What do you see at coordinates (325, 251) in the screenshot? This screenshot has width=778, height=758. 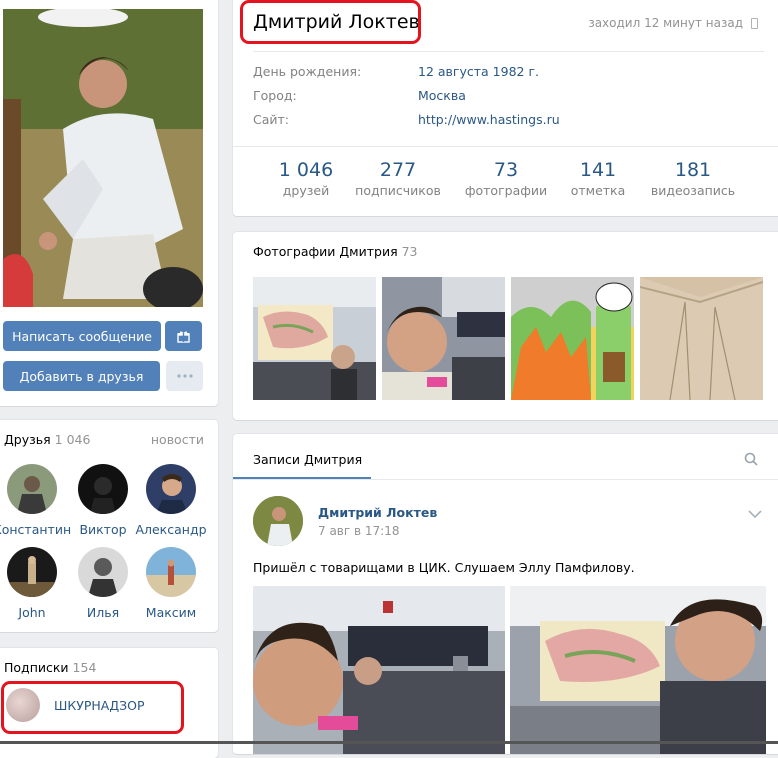 I see `photos-title: Фотографии Дмитрия` at bounding box center [325, 251].